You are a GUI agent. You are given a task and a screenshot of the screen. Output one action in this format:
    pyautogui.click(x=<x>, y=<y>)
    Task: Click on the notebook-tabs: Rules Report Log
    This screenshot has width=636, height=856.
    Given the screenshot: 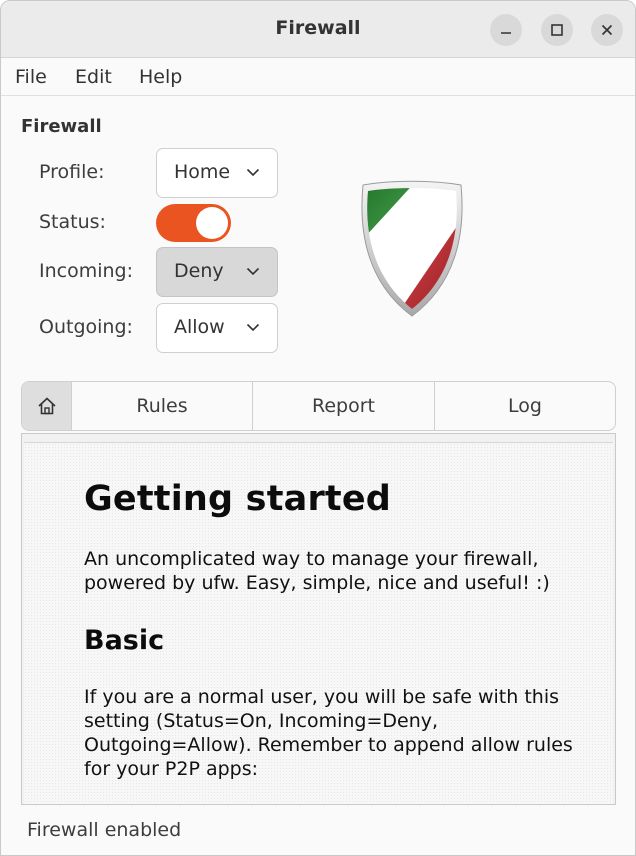 What is the action you would take?
    pyautogui.click(x=318, y=406)
    